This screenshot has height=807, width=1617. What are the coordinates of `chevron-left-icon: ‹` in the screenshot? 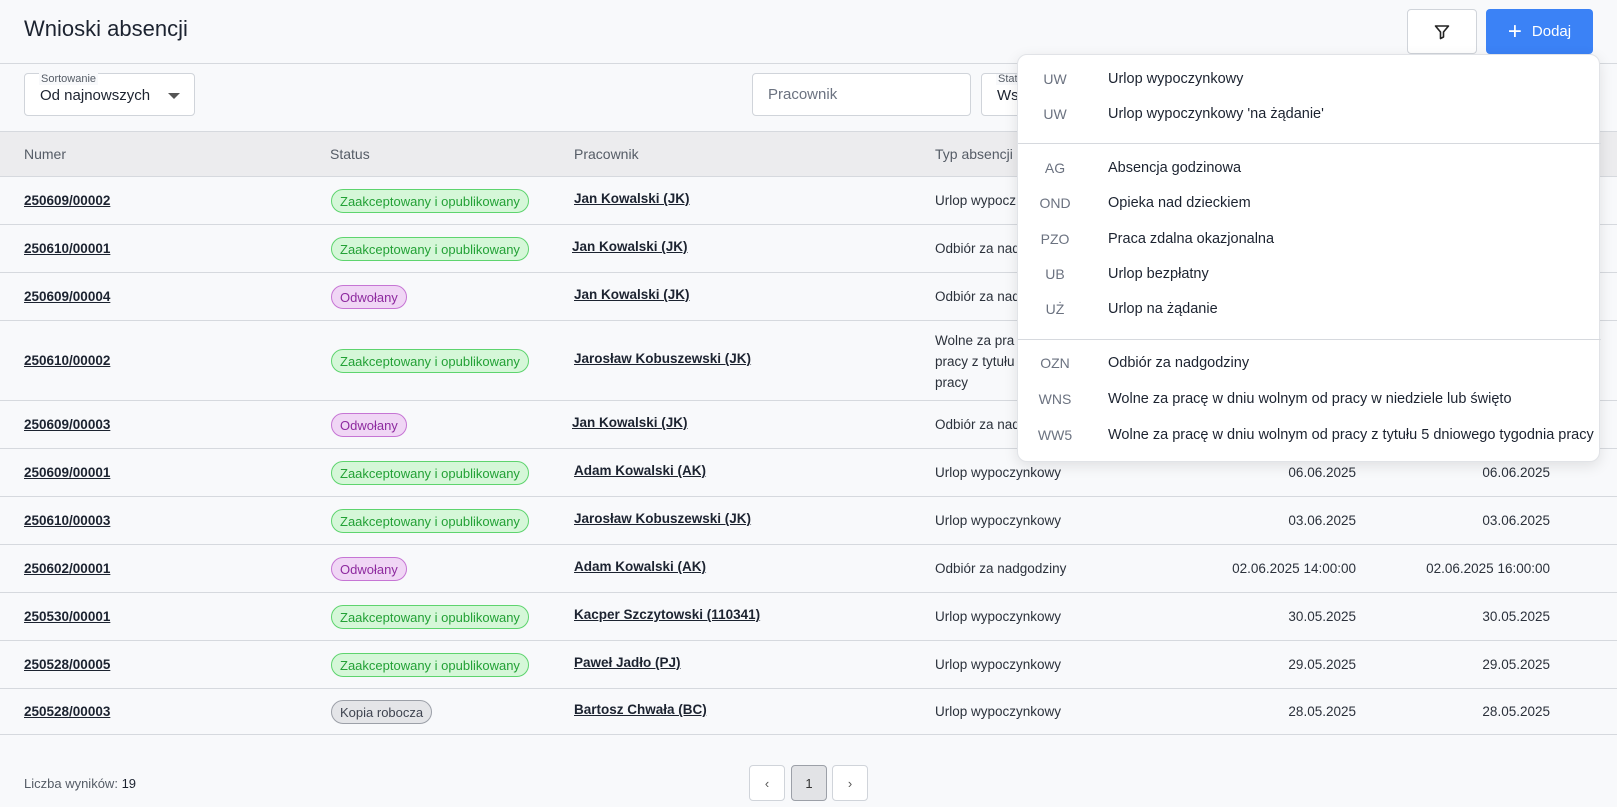 It's located at (767, 783).